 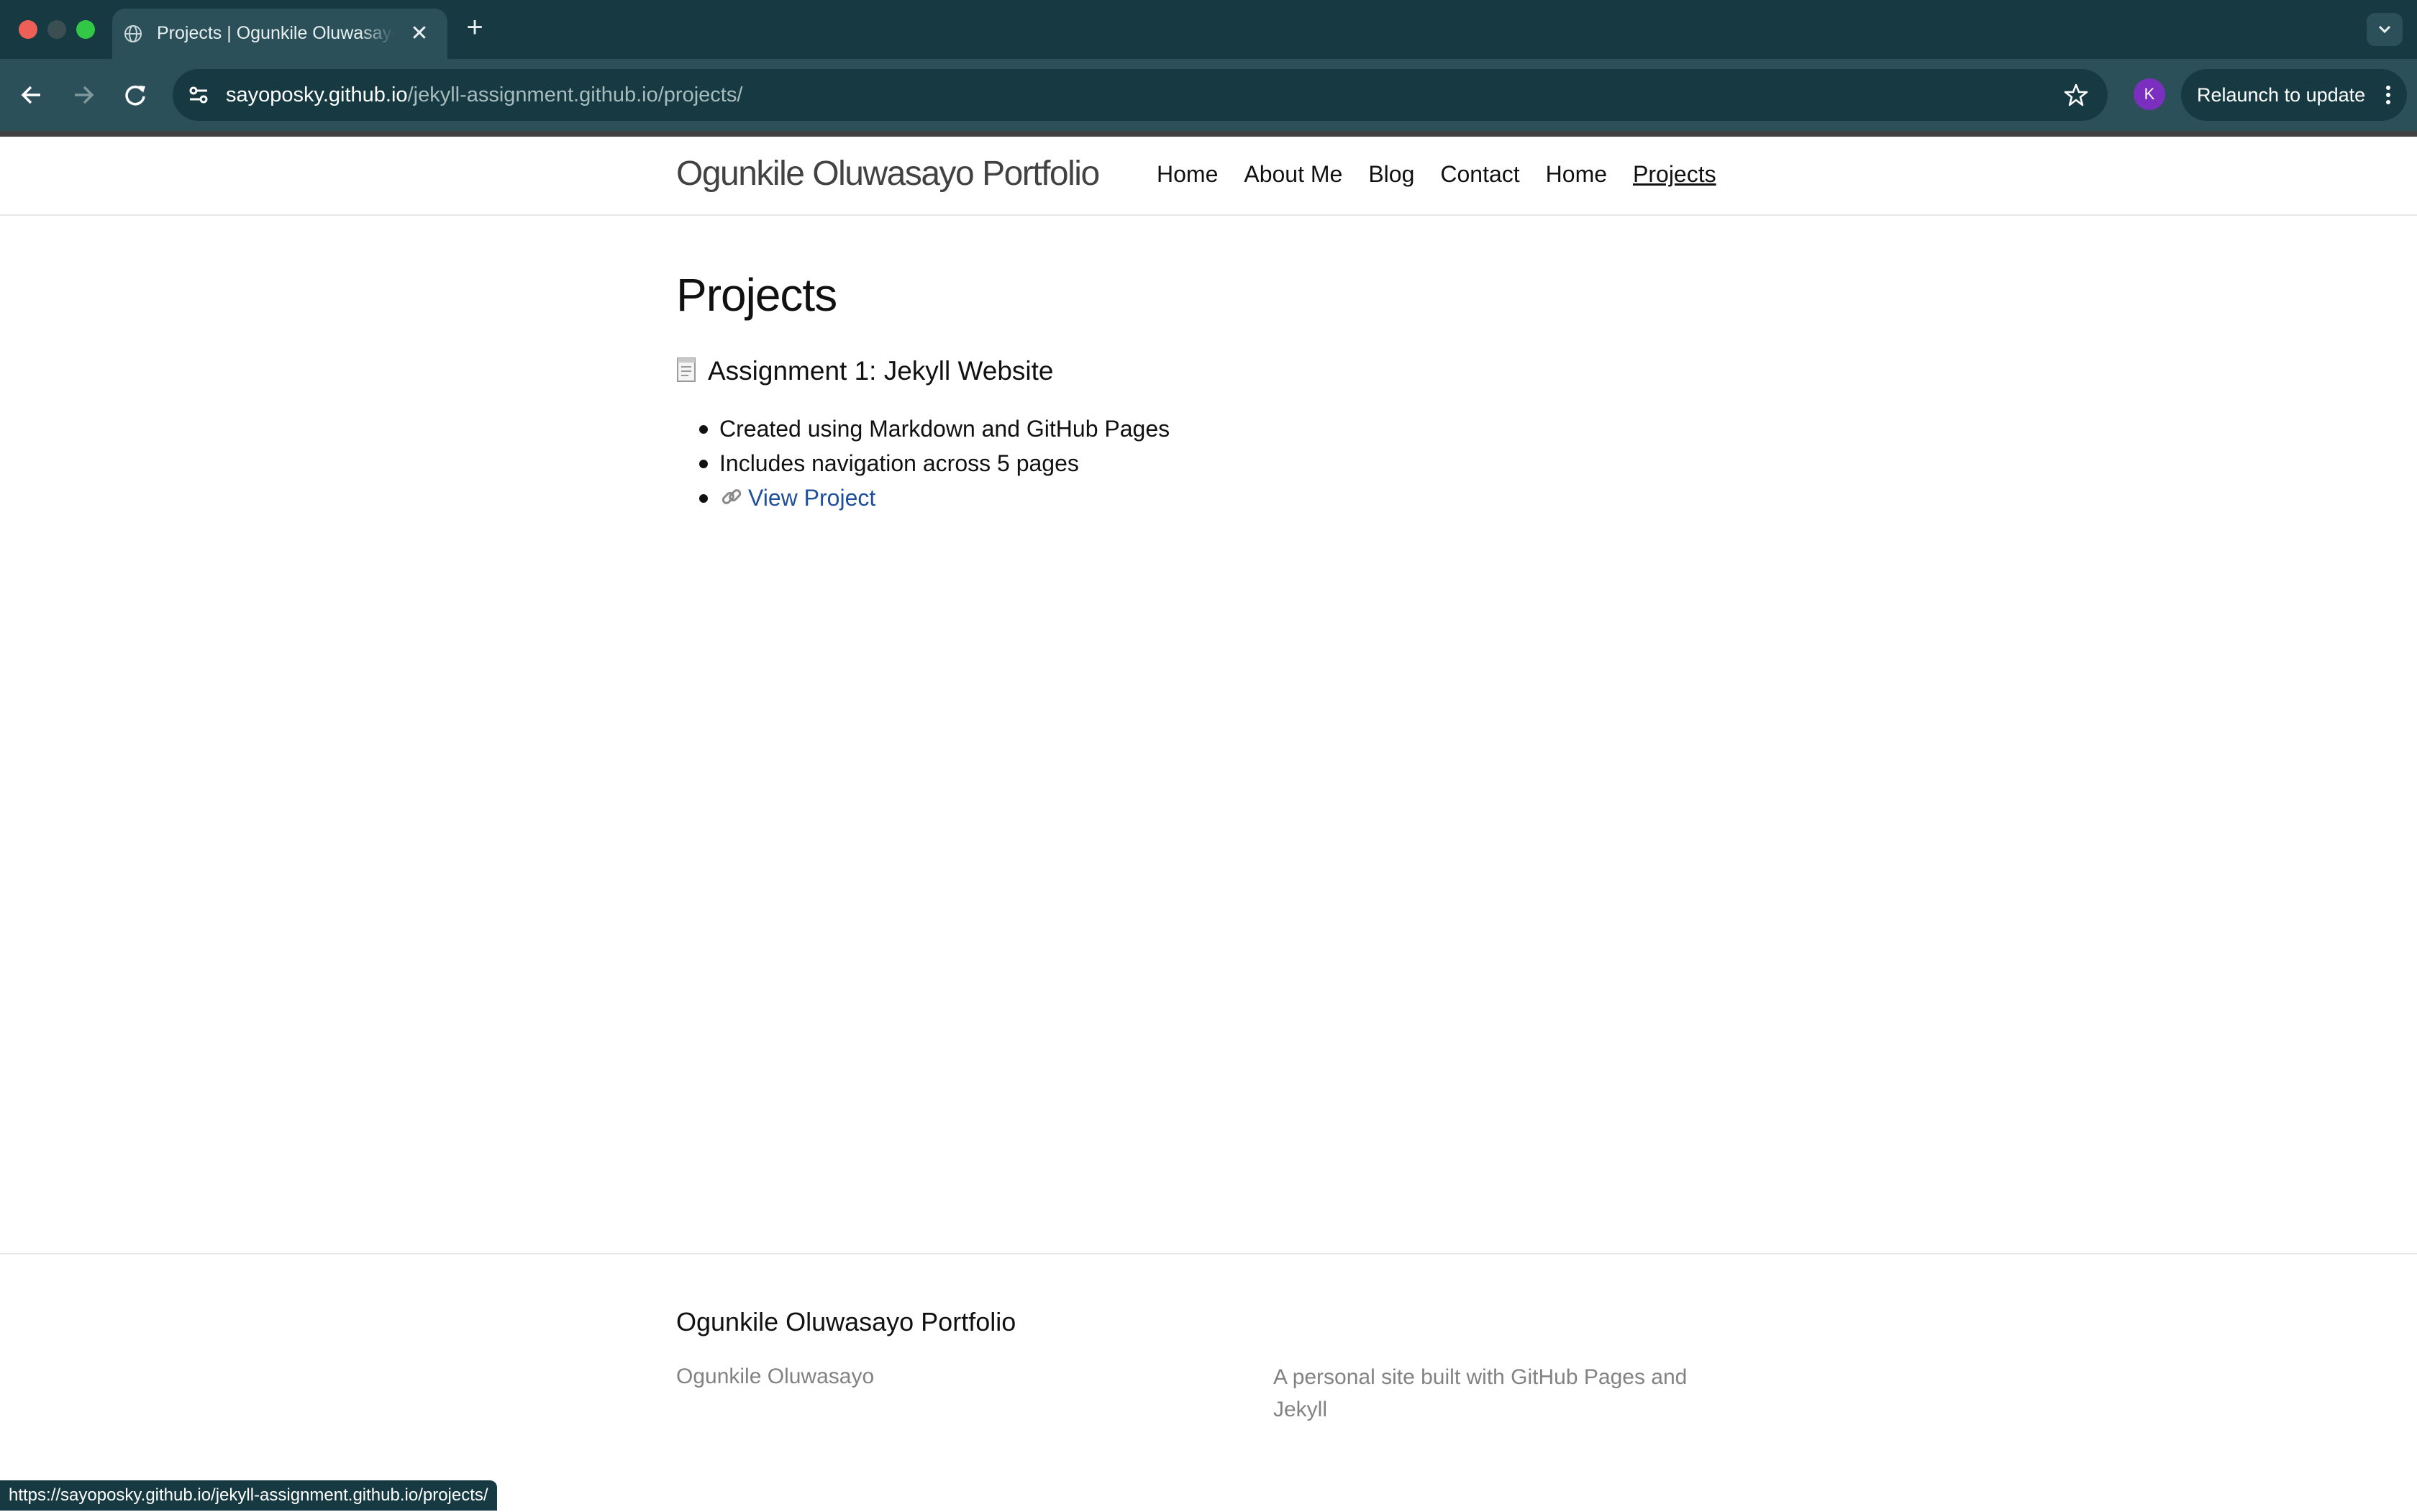 I want to click on relaunch-button: Relaunch to update, so click(x=2294, y=95).